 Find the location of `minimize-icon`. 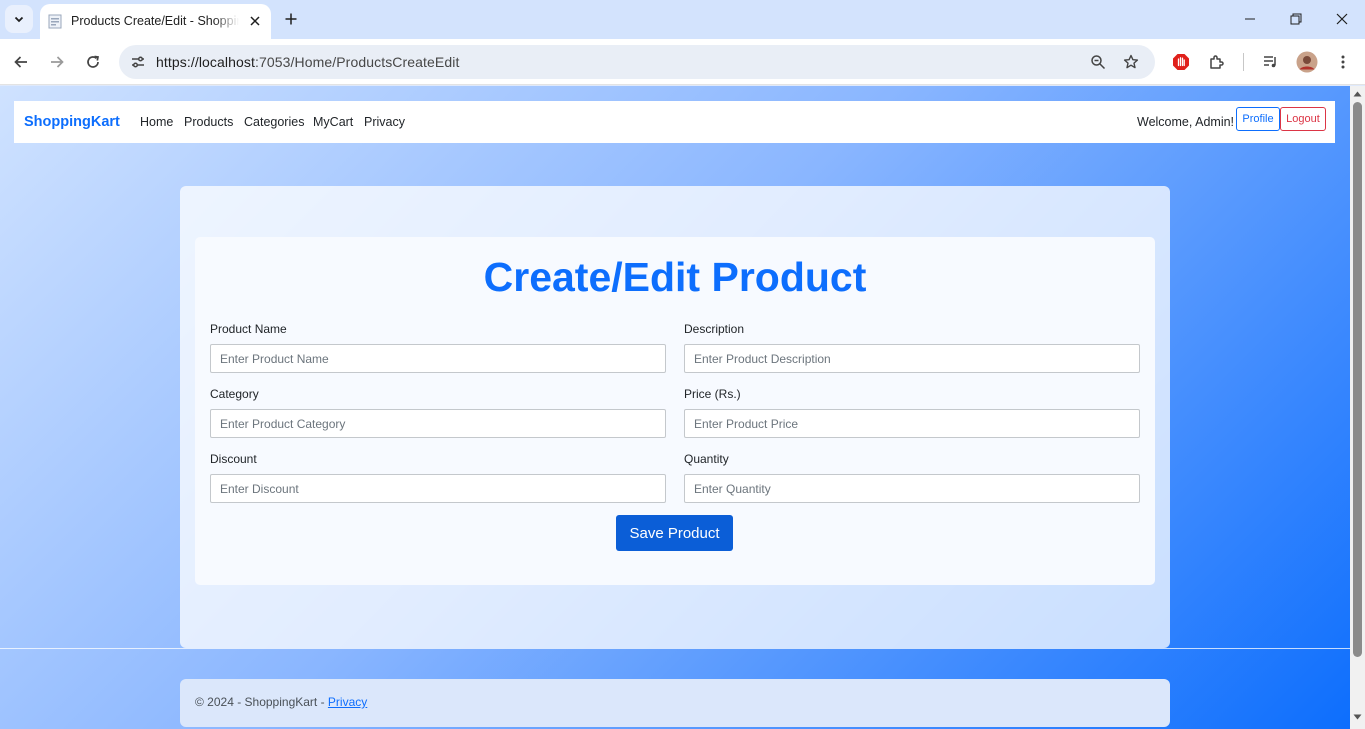

minimize-icon is located at coordinates (1250, 19).